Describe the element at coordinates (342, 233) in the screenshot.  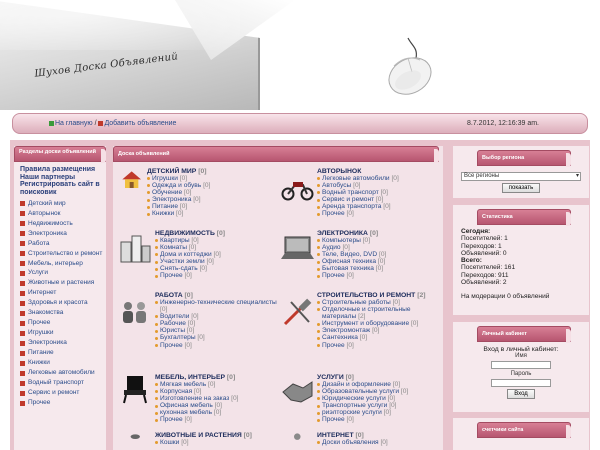
I see `category-title: ЭЛЕКТРОНИКА` at that location.